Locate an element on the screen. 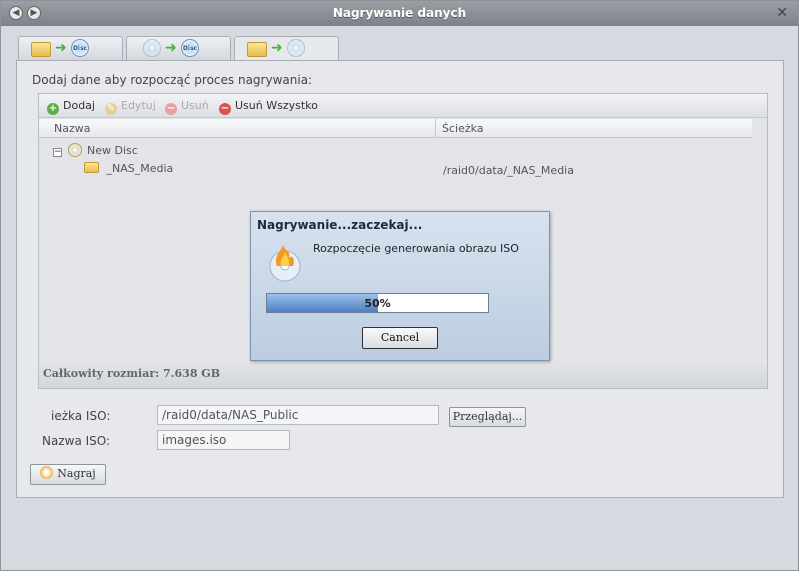 Image resolution: width=799 pixels, height=571 pixels. cancel-button: Cancel is located at coordinates (400, 338).